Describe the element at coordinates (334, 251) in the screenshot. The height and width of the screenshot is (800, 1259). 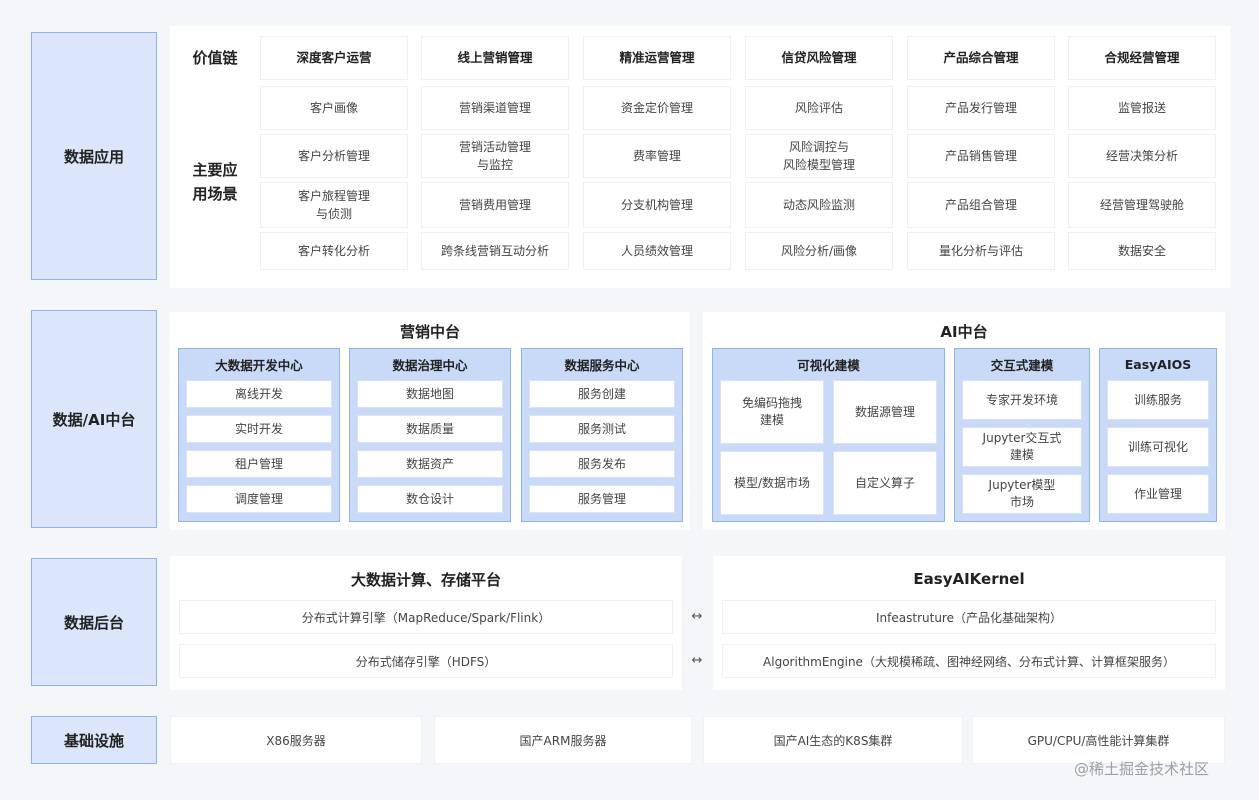
I see `scenario-cell: 客户转化分析` at that location.